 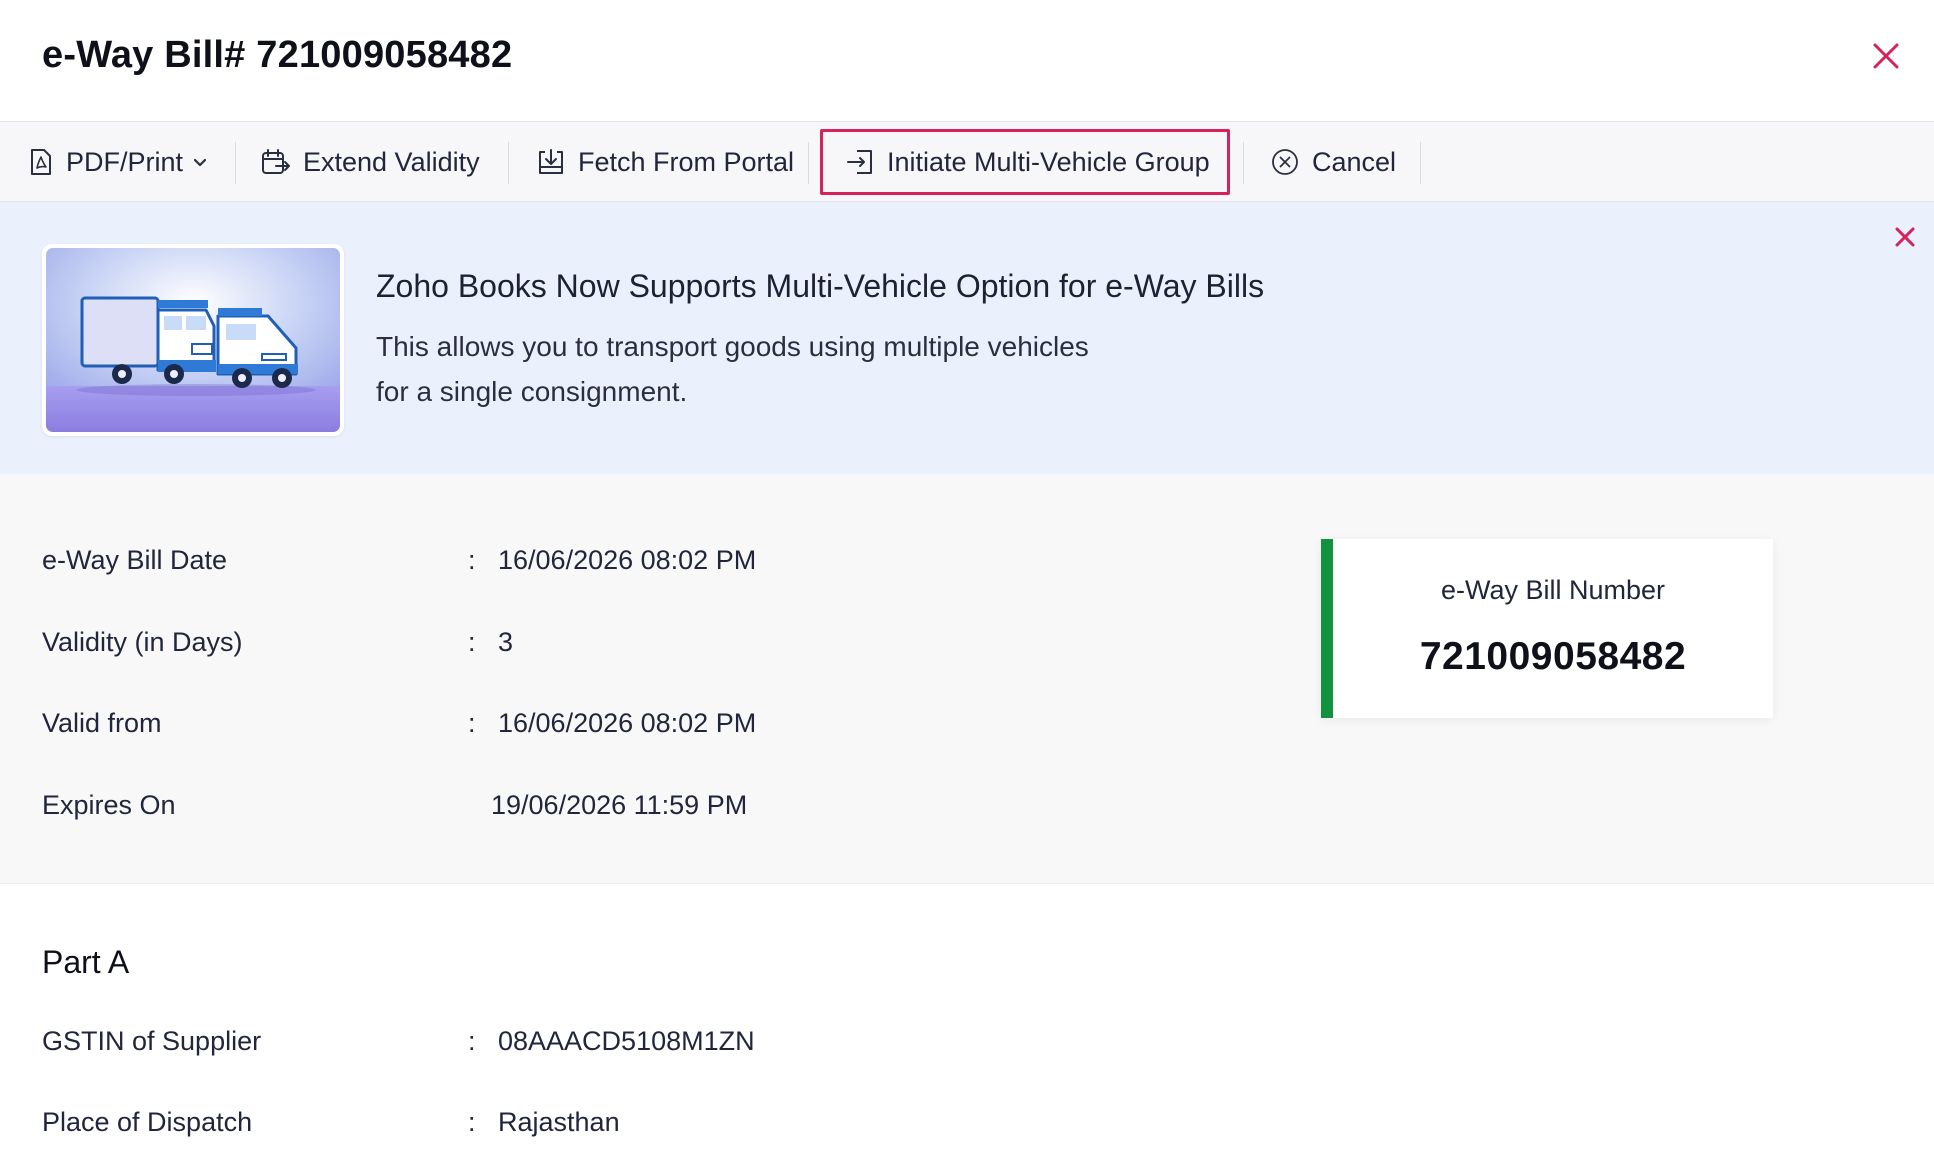 I want to click on banner-desc-line: for a single consignment., so click(x=532, y=391).